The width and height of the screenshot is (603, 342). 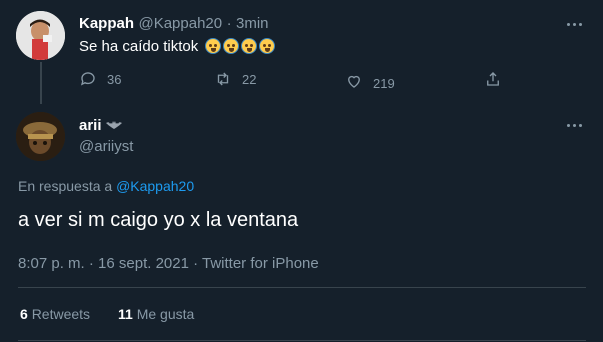 I want to click on thread-connector-line, so click(x=41, y=83).